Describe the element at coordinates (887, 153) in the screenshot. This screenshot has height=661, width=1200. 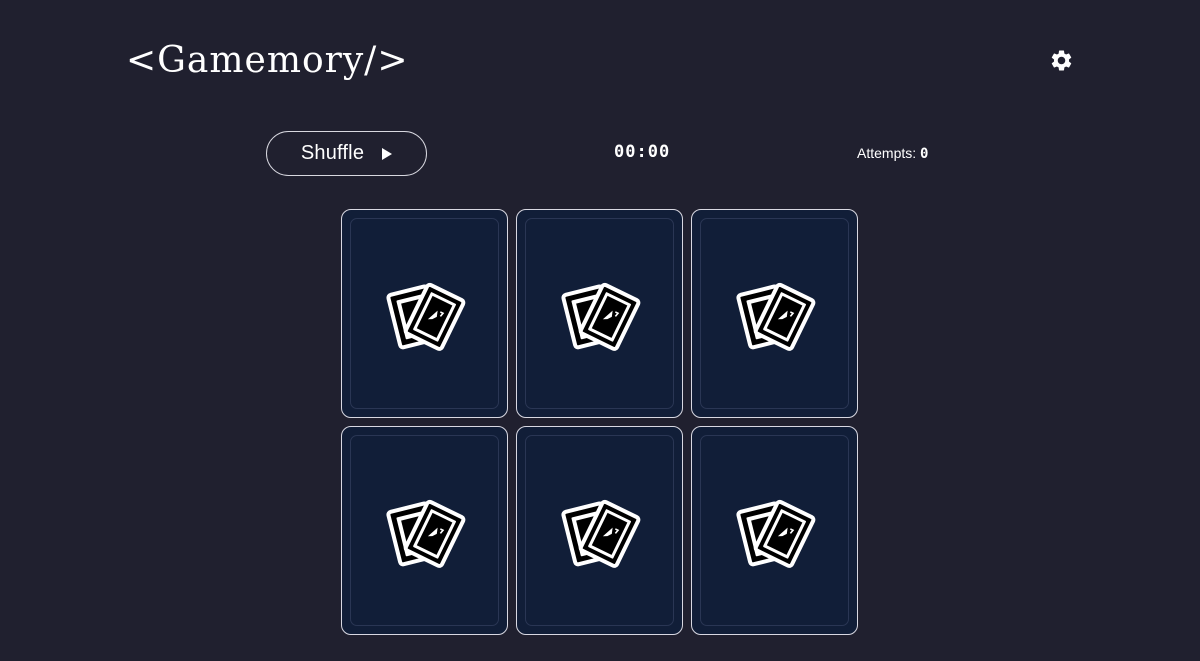
I see `attempts-label: Attempts:` at that location.